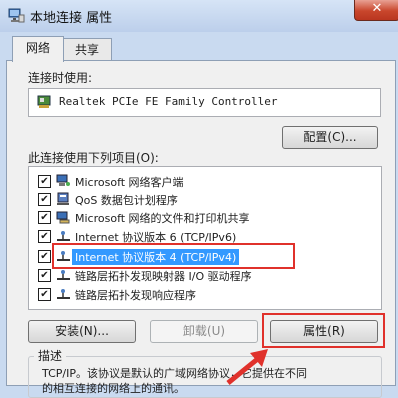 The height and width of the screenshot is (398, 398). Describe the element at coordinates (87, 49) in the screenshot. I see `tab-sharing: 共享` at that location.